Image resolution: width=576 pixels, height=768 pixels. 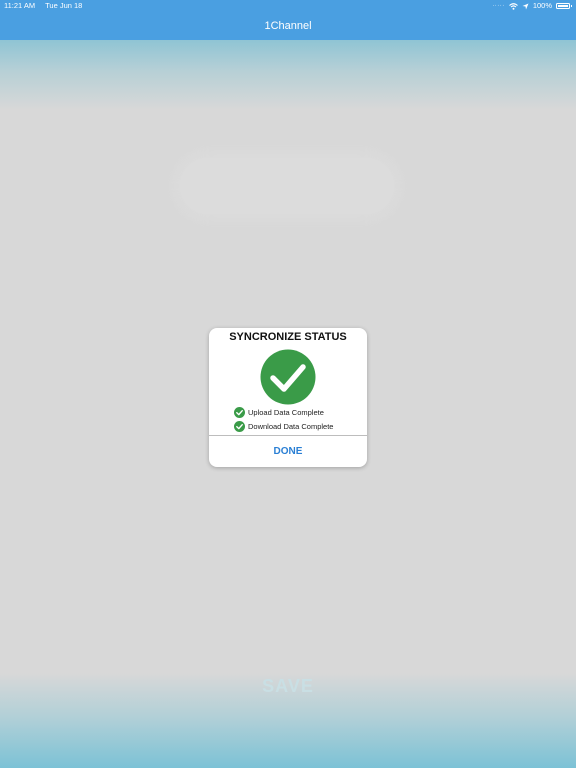 I want to click on status-time: 11:21 AM, so click(x=20, y=5).